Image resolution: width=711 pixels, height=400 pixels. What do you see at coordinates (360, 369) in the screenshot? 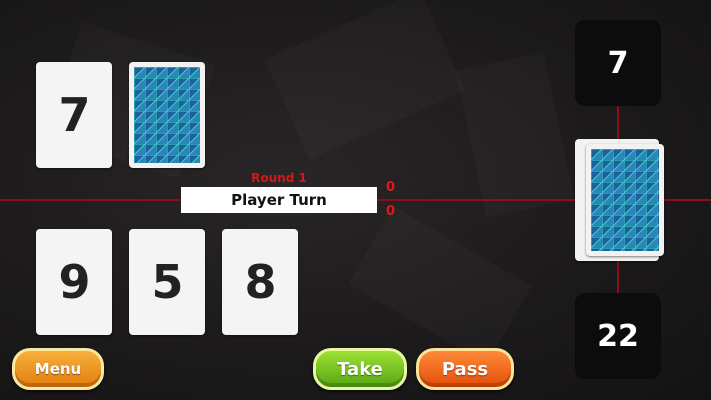
I see `take-button: Take` at bounding box center [360, 369].